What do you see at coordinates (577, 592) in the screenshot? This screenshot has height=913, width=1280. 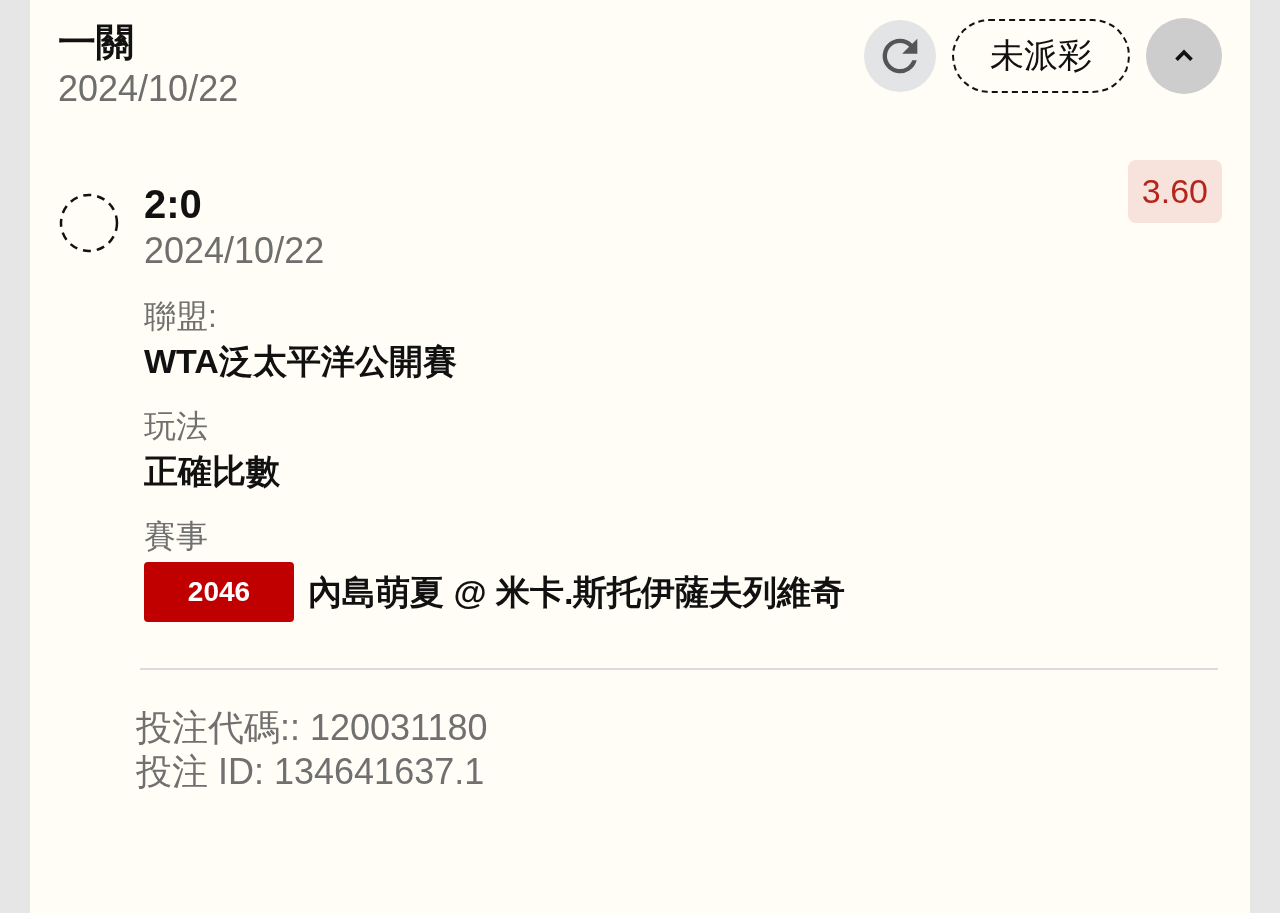 I see `event-teams: 內島萌夏 @ 米卡.斯托伊薩夫列維奇` at bounding box center [577, 592].